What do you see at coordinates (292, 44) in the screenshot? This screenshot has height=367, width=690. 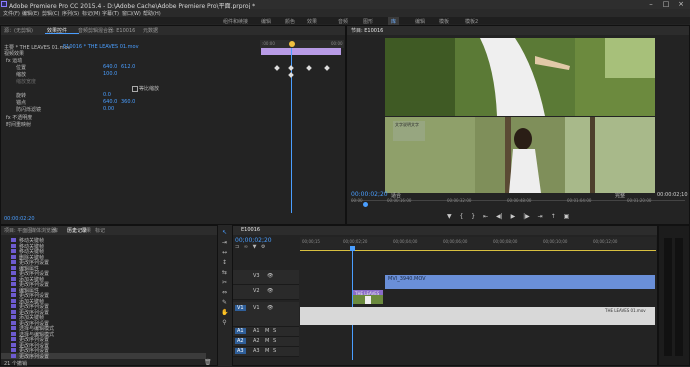 I see `playhead-handle-icon` at bounding box center [292, 44].